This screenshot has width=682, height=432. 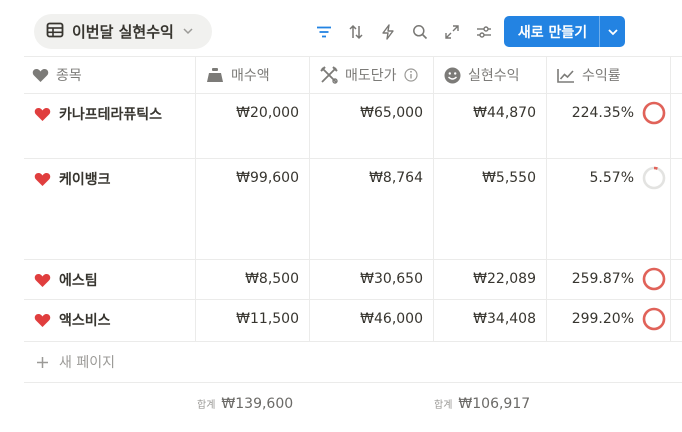 I want to click on cell-sell: ₩30,650, so click(x=372, y=279).